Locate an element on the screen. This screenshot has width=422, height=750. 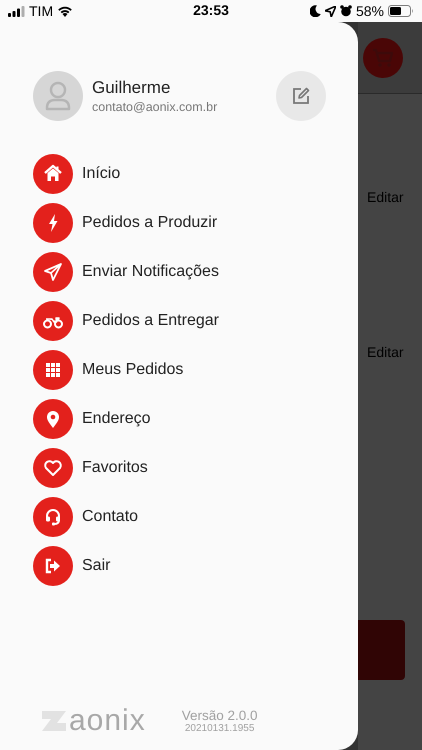
lightning-circle-icon is located at coordinates (53, 223).